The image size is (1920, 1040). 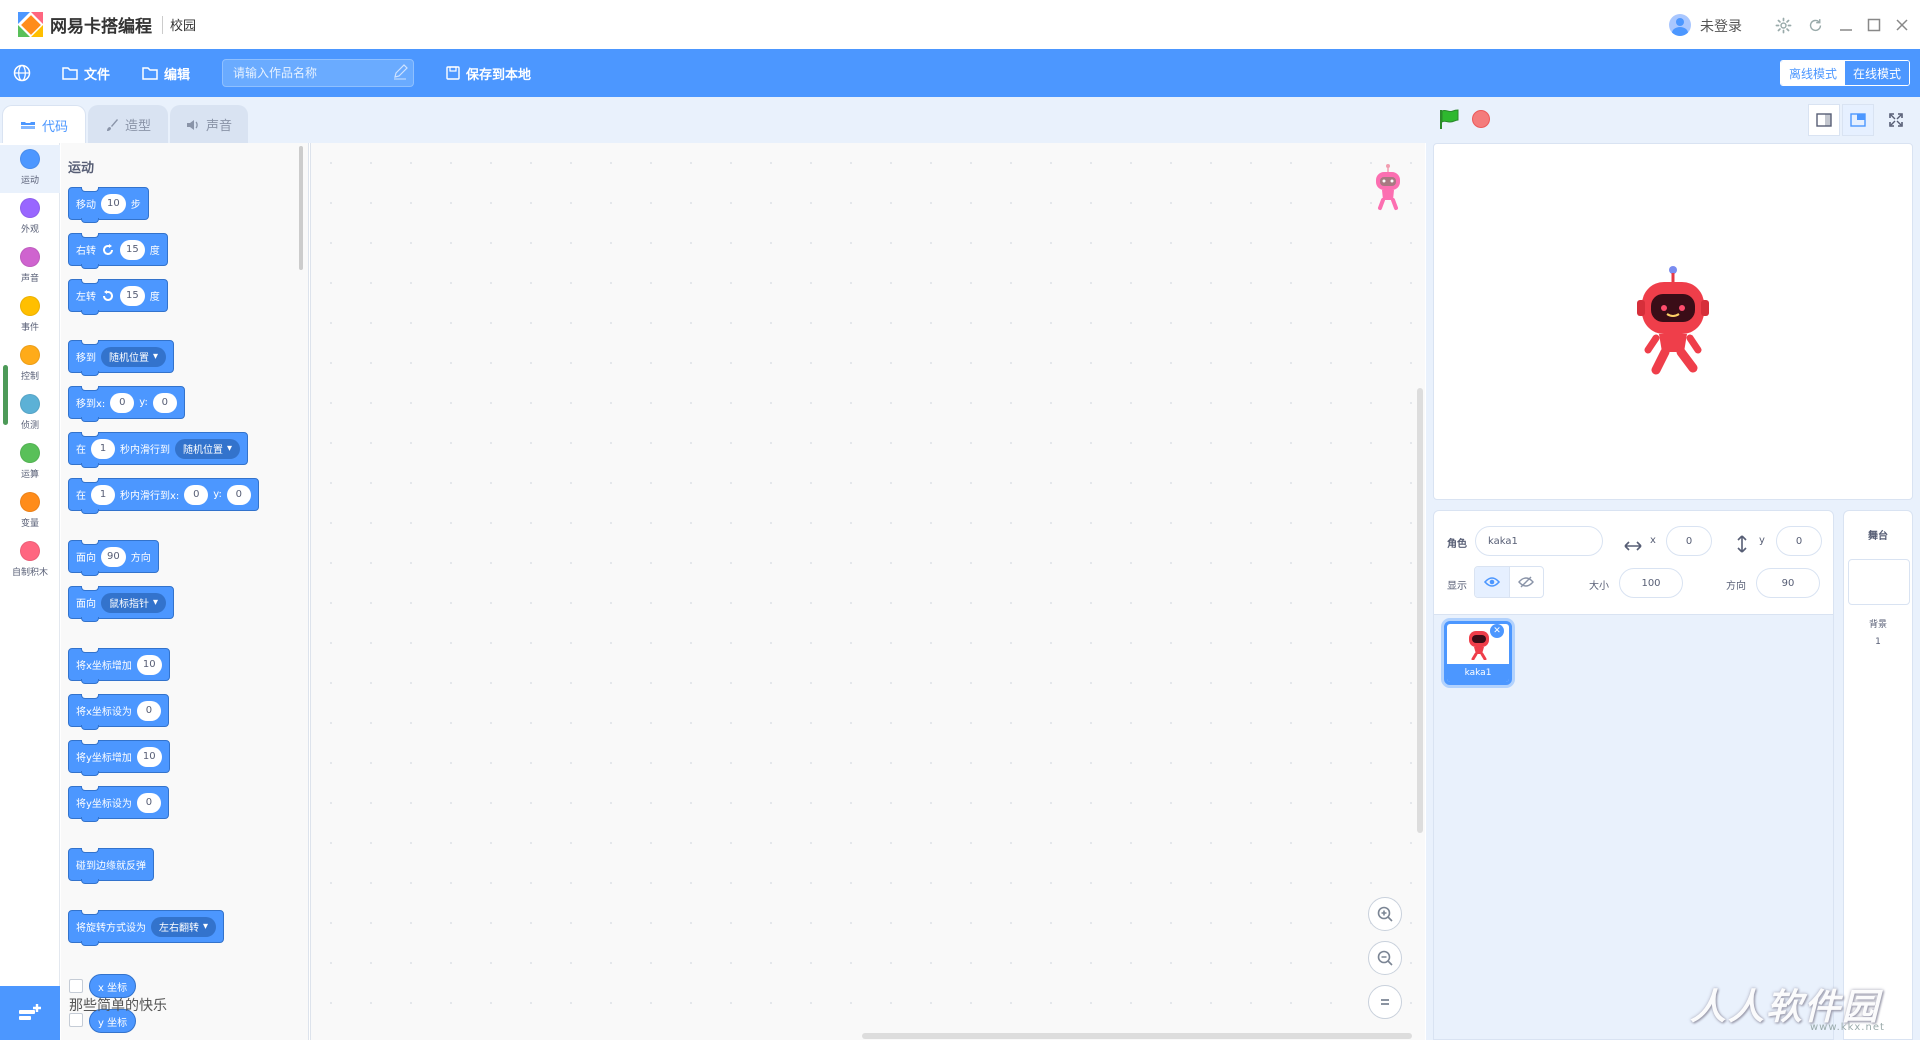 What do you see at coordinates (70, 73) in the screenshot?
I see `folder-icon` at bounding box center [70, 73].